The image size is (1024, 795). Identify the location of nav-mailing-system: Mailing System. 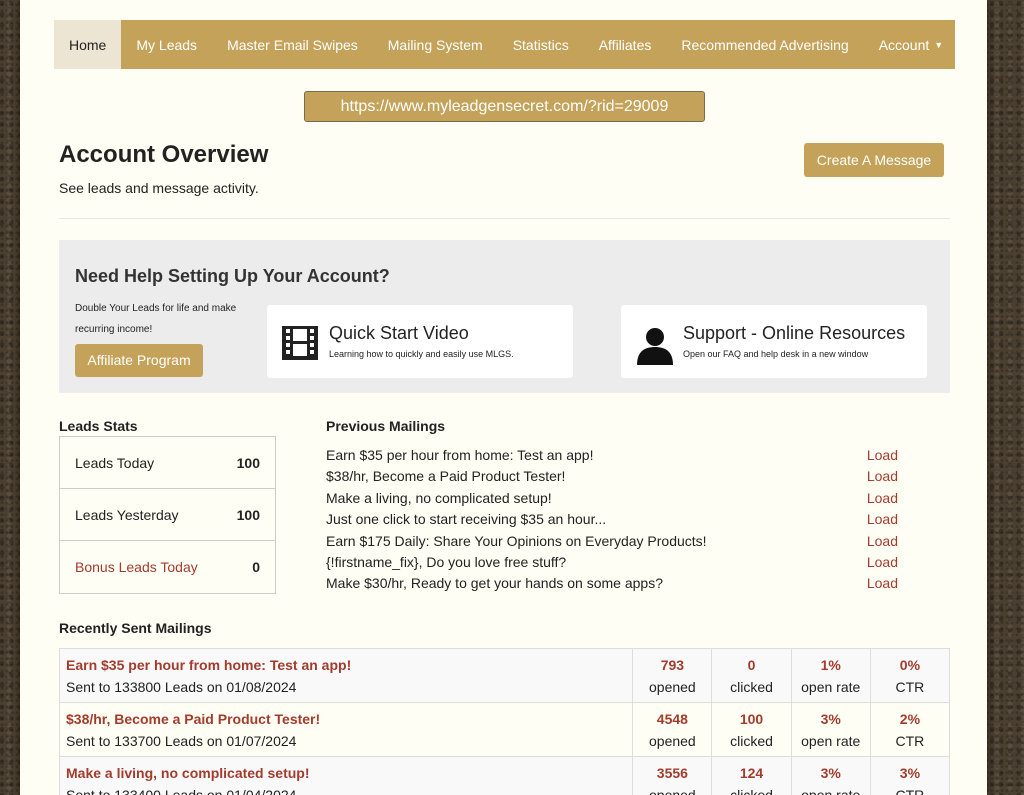
(435, 44).